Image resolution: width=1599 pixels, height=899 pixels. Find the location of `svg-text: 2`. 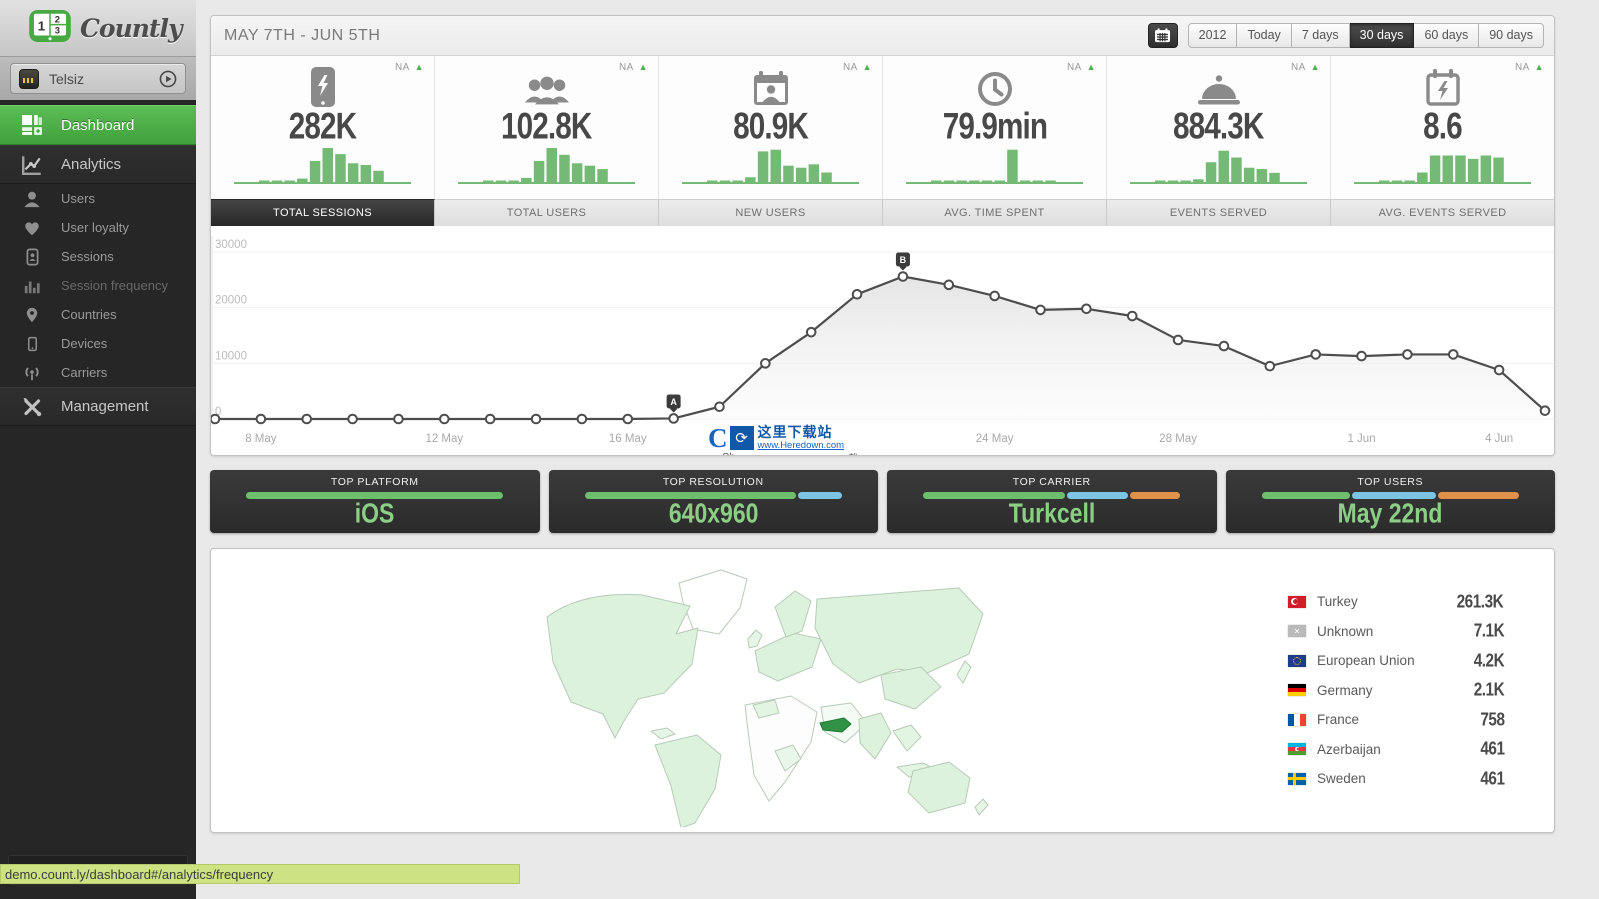

svg-text: 2 is located at coordinates (57, 19).